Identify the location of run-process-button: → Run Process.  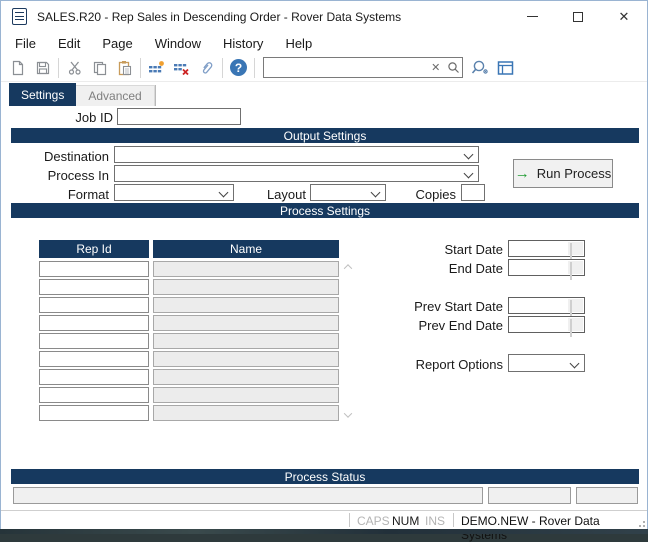
(563, 173).